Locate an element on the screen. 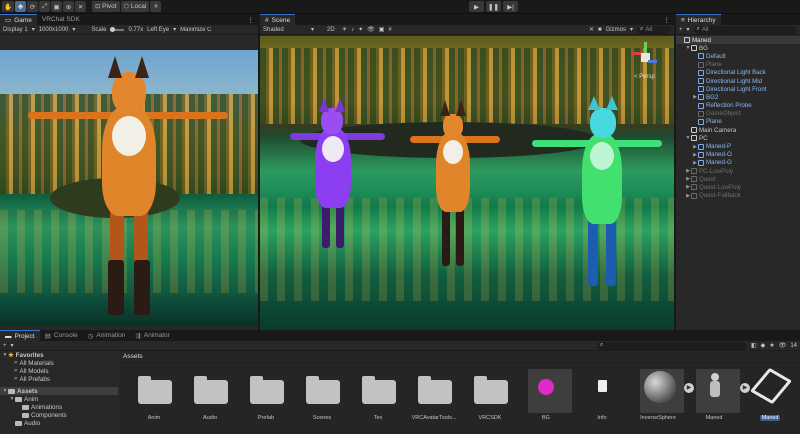 The width and height of the screenshot is (800, 434). tab-scene: # Scene is located at coordinates (278, 19).